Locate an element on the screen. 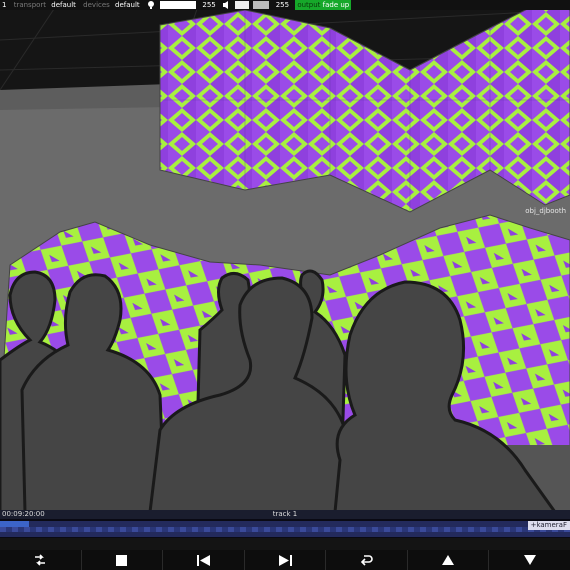 The height and width of the screenshot is (570, 570). undo-button is located at coordinates (366, 560).